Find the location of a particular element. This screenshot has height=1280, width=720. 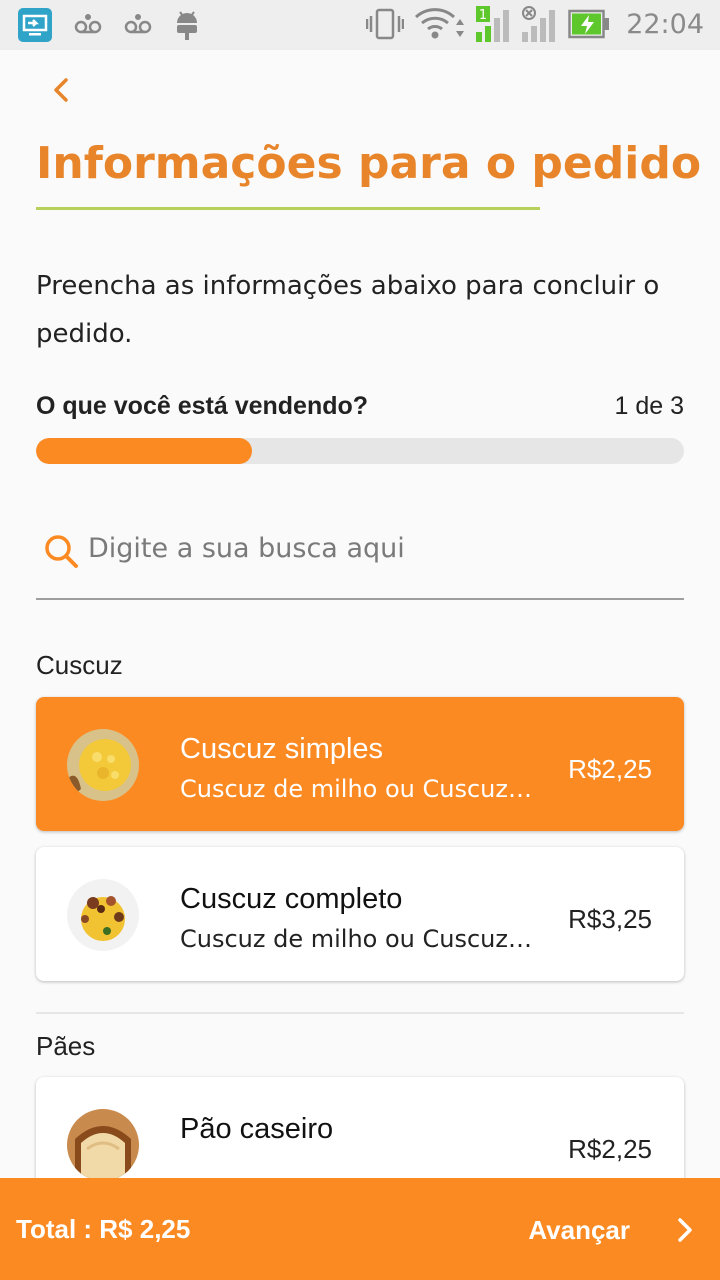

advance-button: Avançar is located at coordinates (612, 1230).